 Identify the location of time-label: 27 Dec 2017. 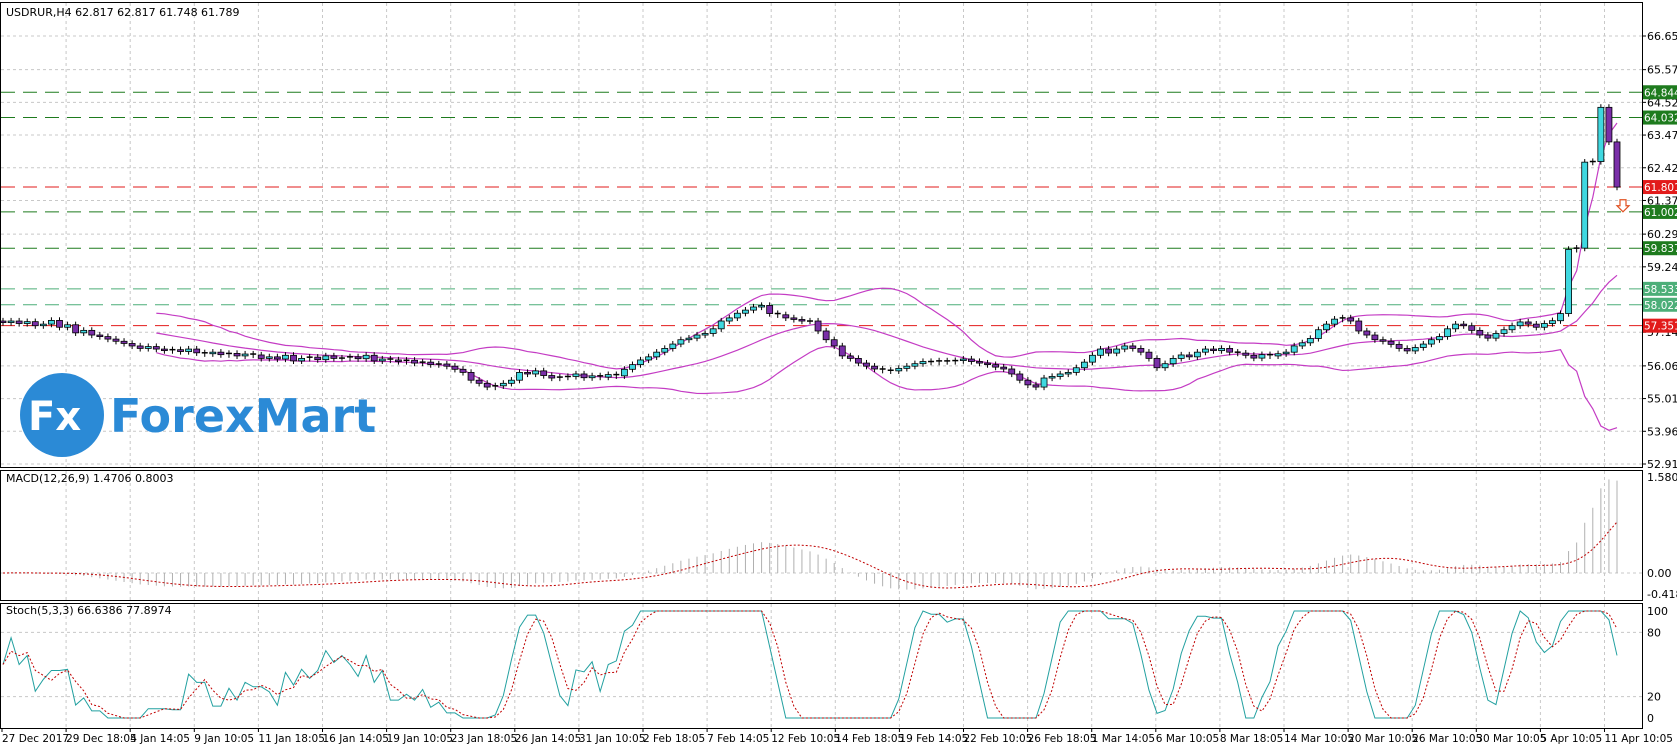
(35, 739).